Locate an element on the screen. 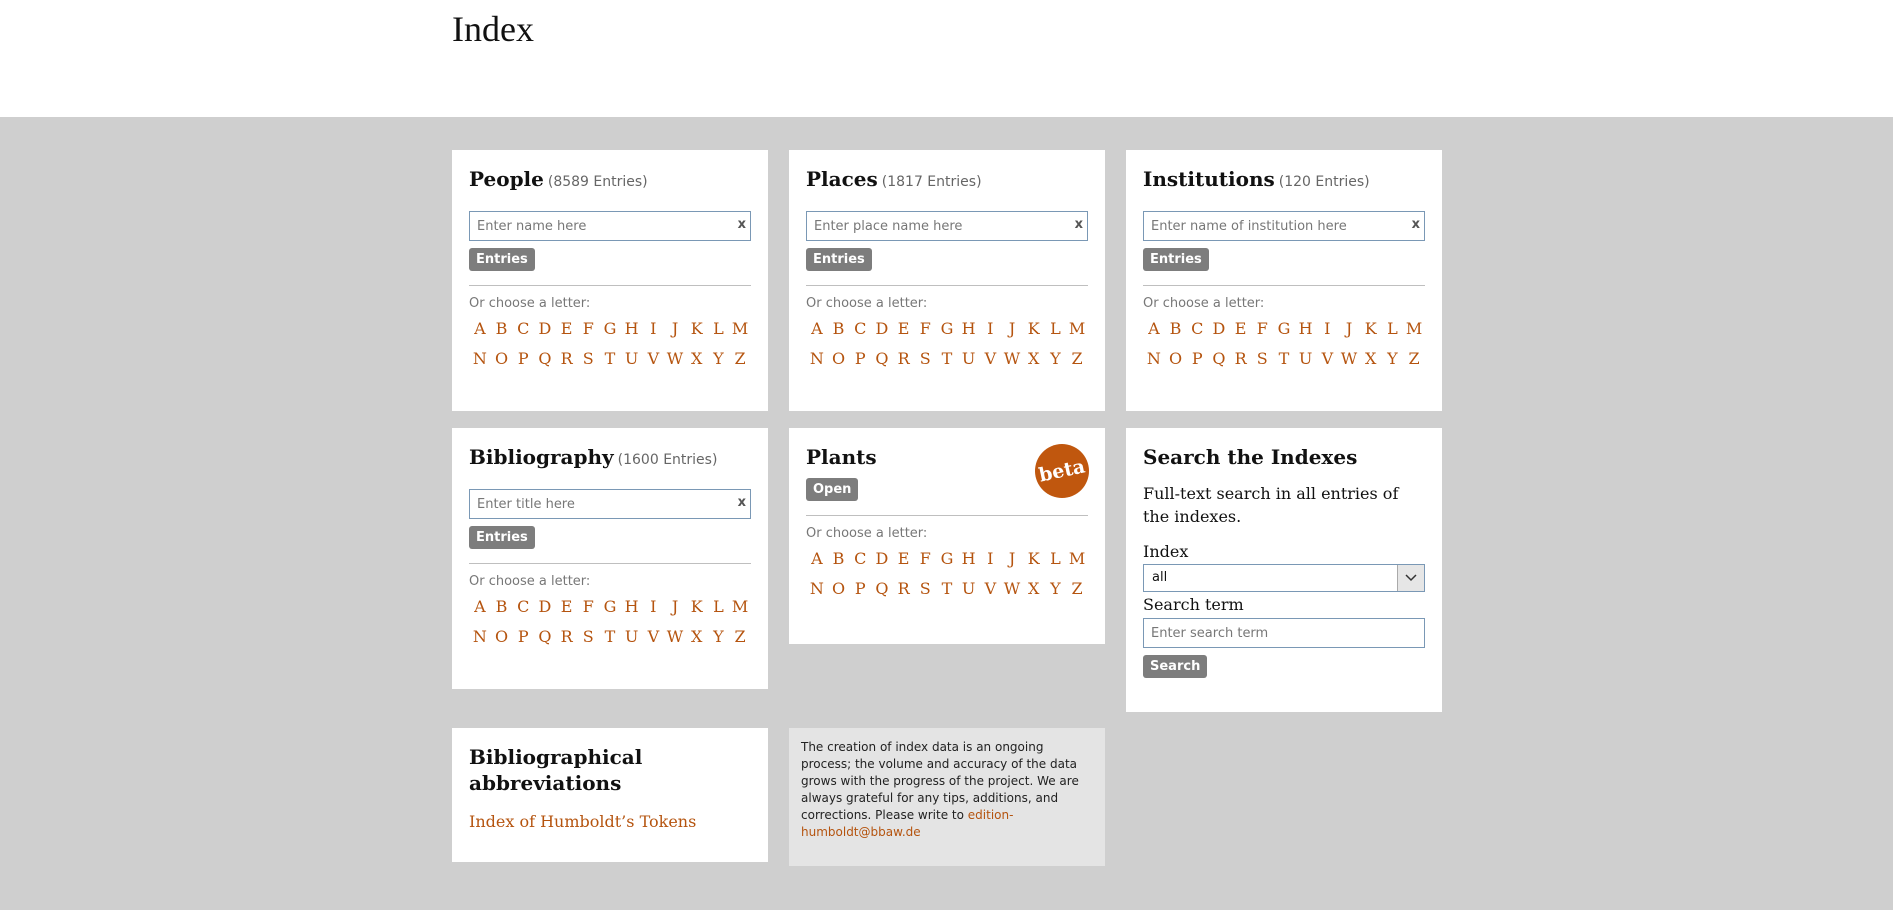 The height and width of the screenshot is (910, 1893). humboldt-tokens-link: Index of Humboldt’s Tokens is located at coordinates (582, 821).